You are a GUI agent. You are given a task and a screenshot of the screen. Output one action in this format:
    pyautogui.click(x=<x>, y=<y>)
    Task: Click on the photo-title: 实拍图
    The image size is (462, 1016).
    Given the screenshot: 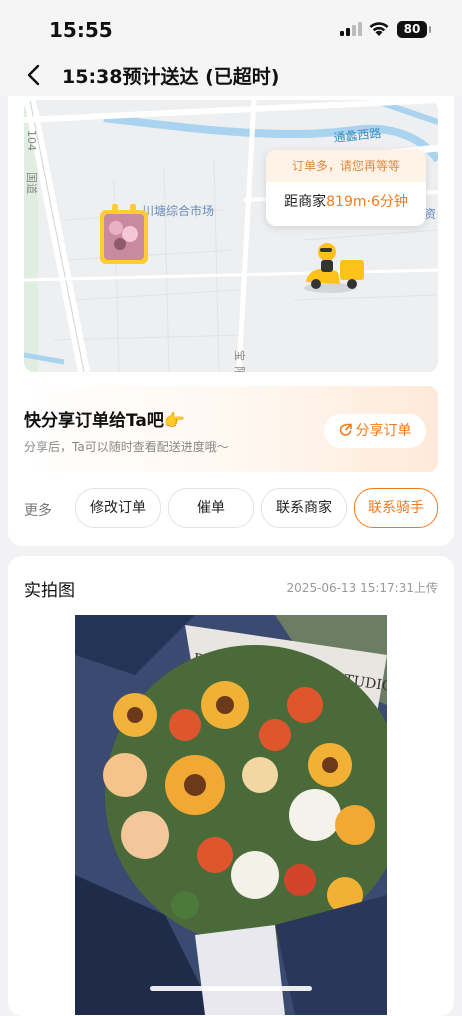 What is the action you would take?
    pyautogui.click(x=49, y=591)
    